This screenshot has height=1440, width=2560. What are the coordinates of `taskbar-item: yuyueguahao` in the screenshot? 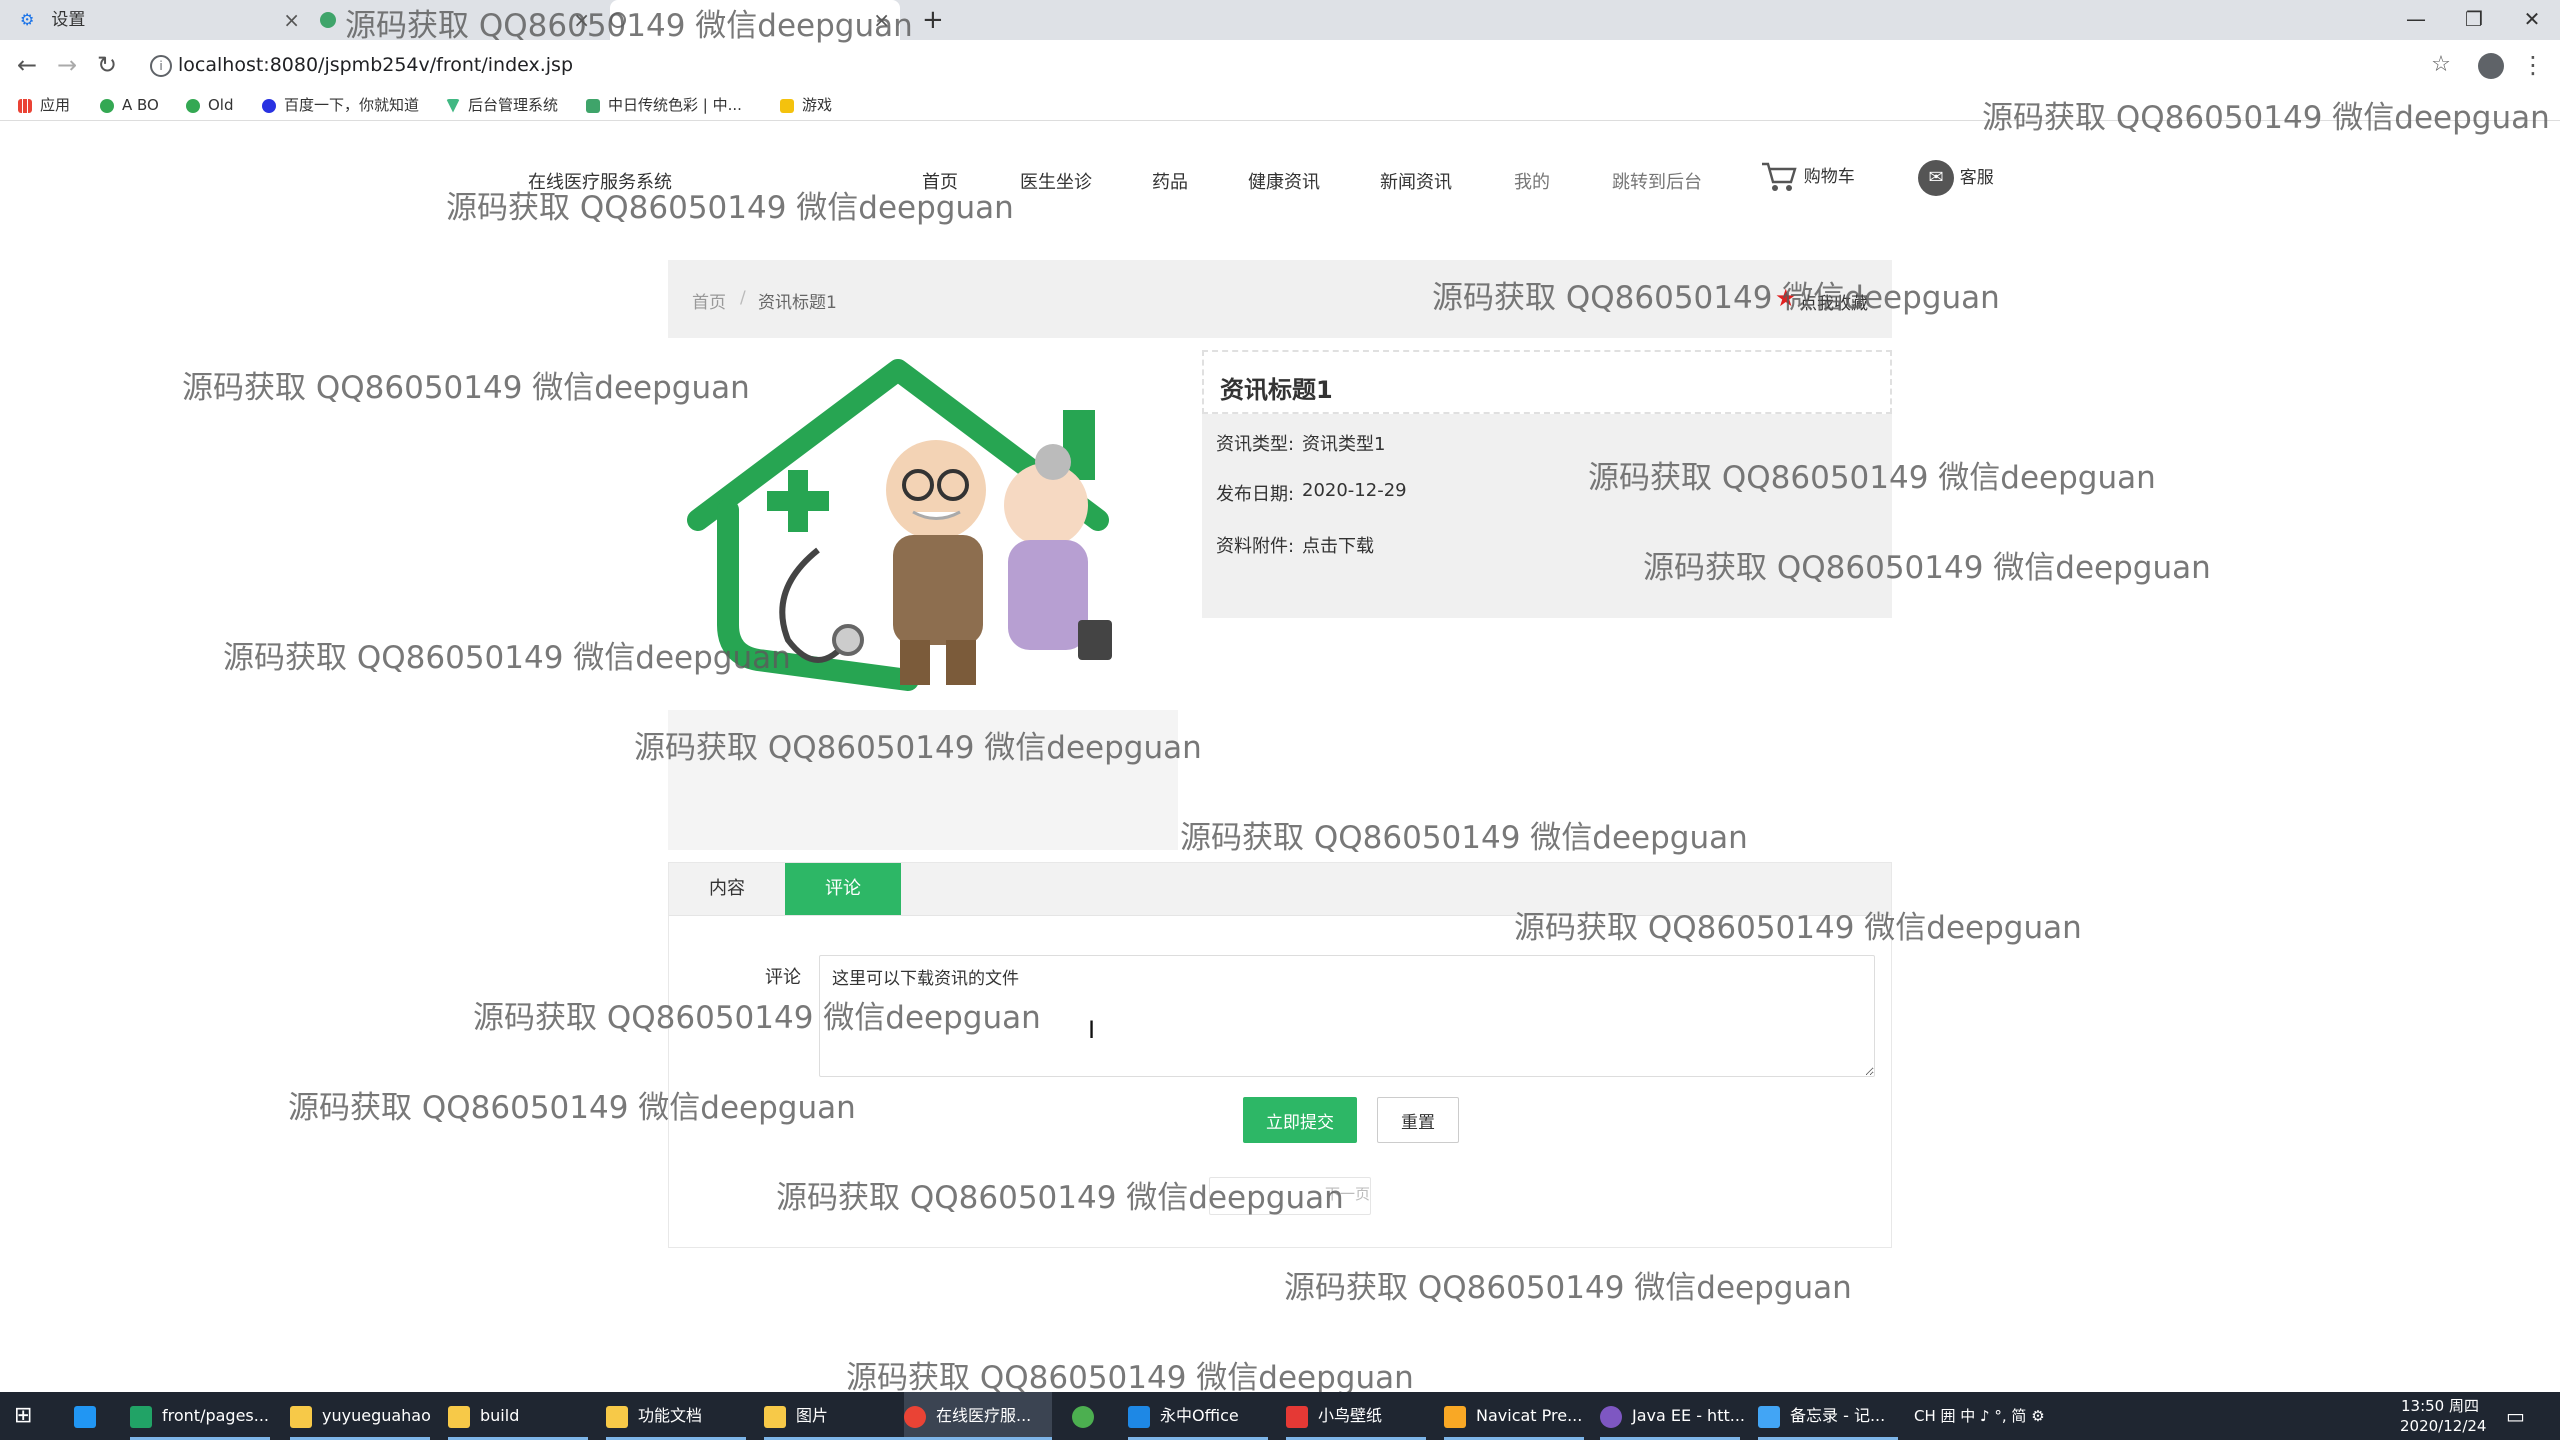 It's located at (360, 1416).